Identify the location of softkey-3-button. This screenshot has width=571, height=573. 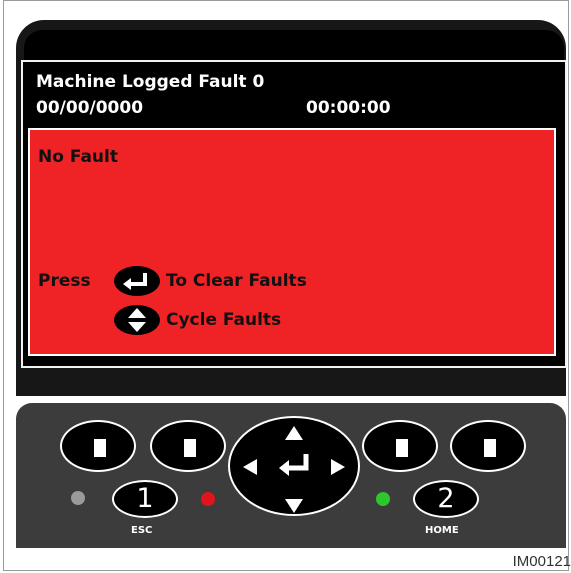
(400, 446).